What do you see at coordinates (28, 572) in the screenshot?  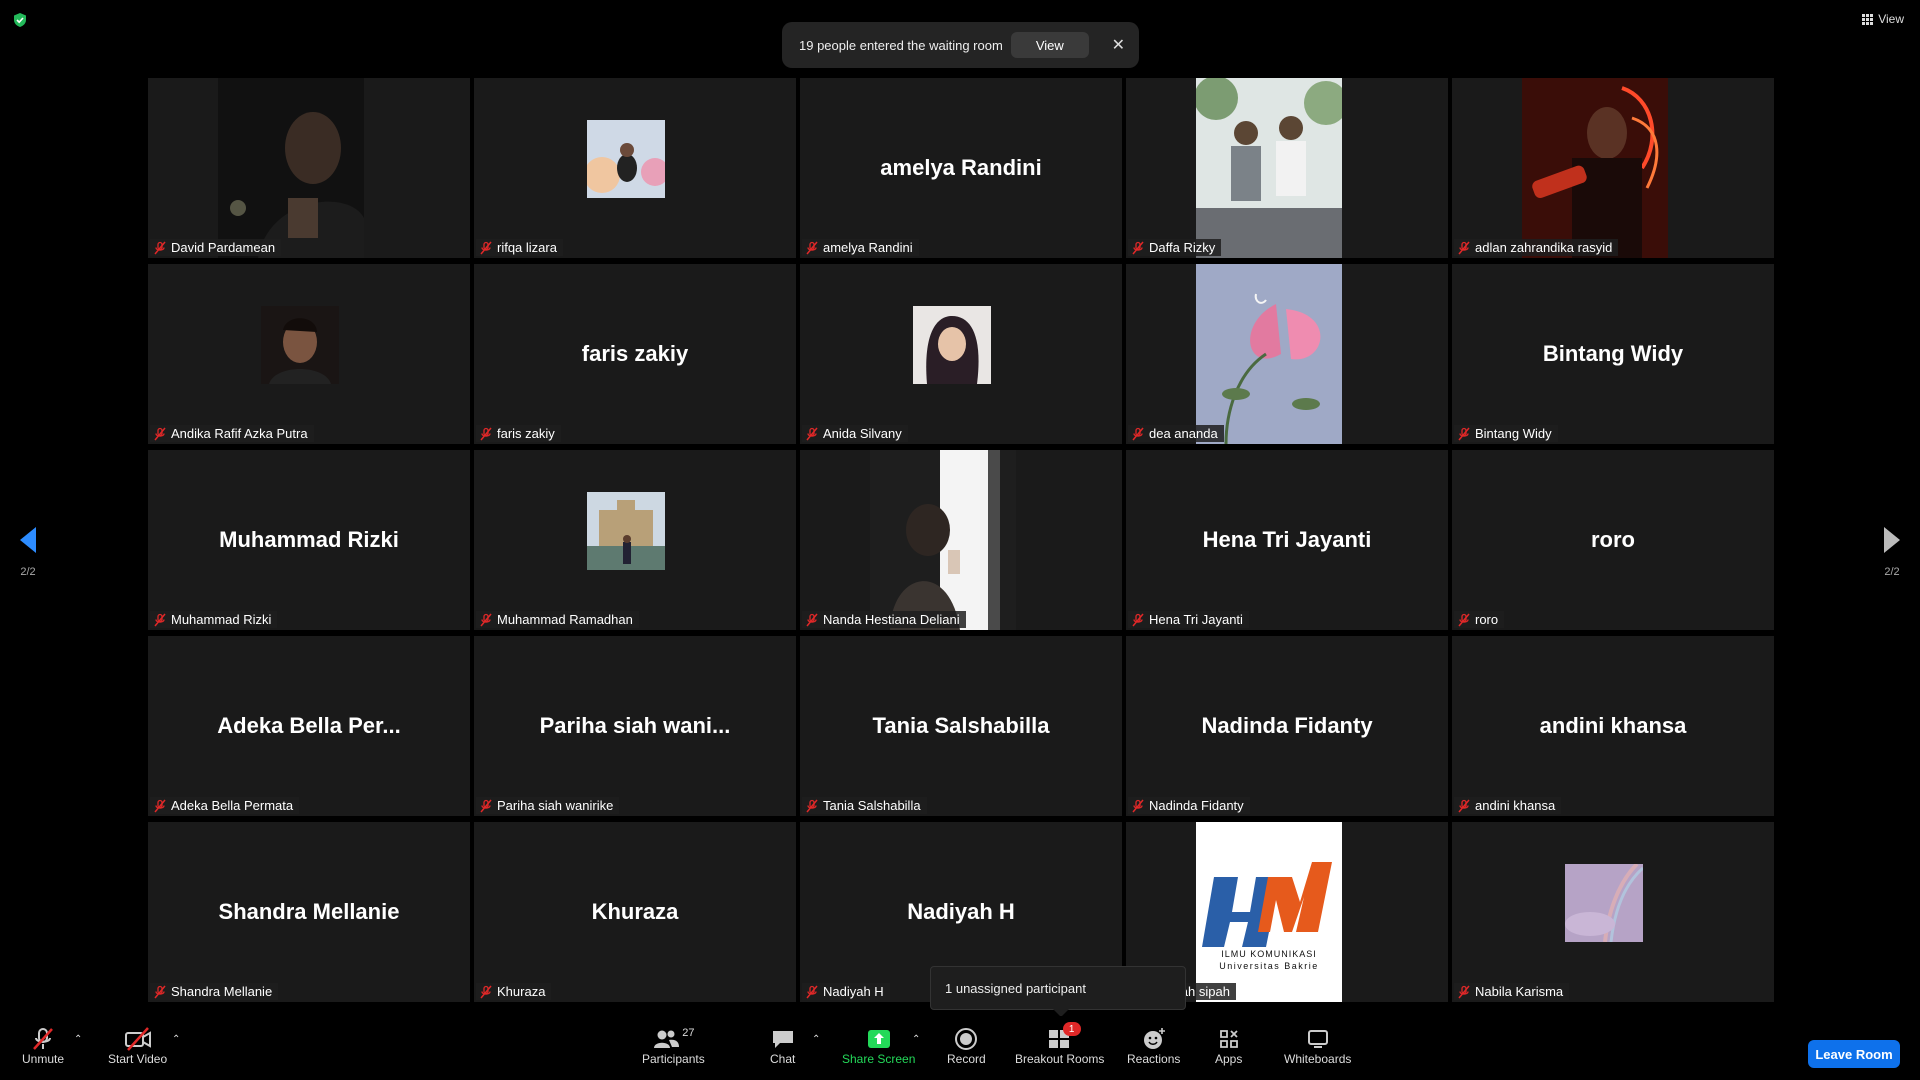 I see `page-indicator-left: 2/2` at bounding box center [28, 572].